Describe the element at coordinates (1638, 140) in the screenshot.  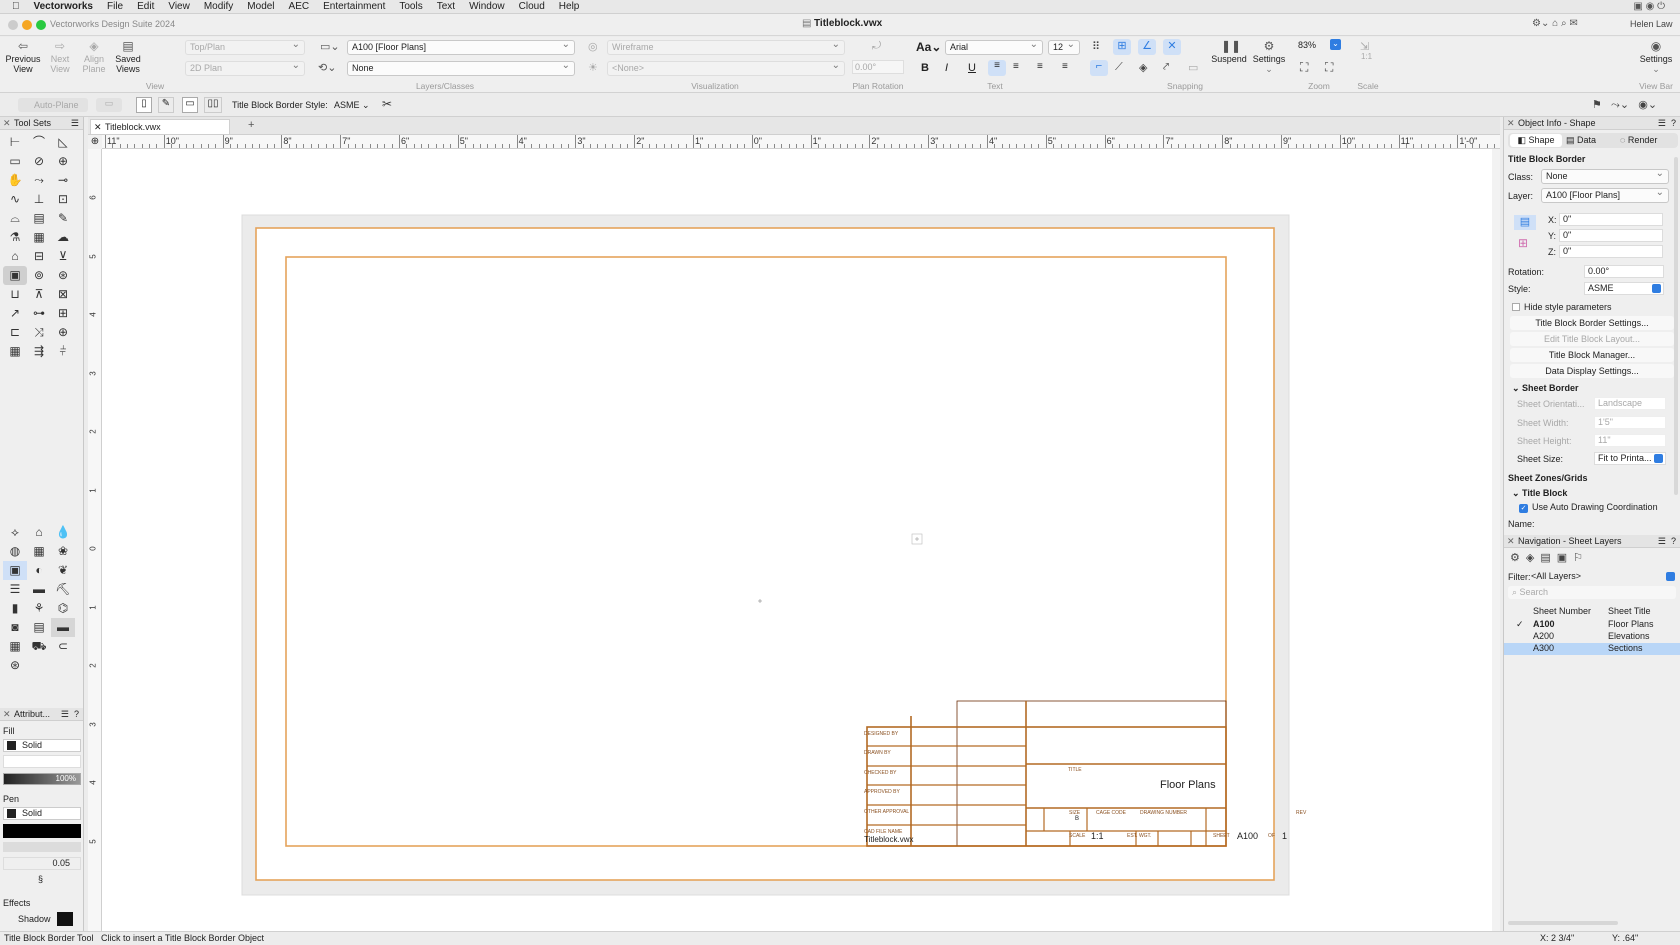
I see `tab-render: ◌ Render` at that location.